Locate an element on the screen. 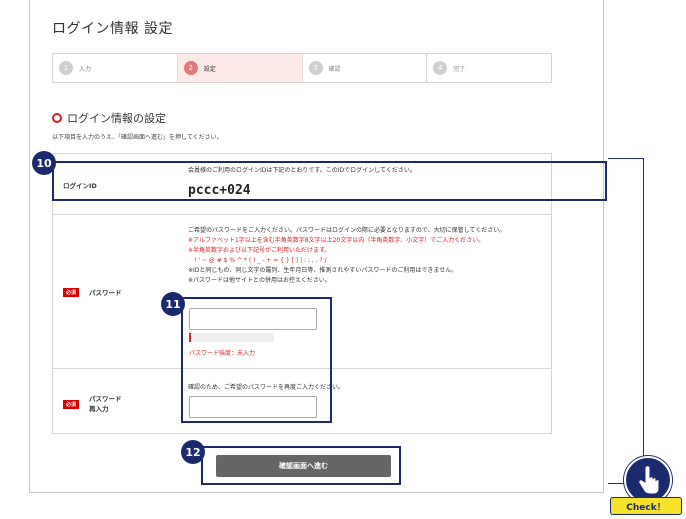 This screenshot has height=519, width=686. page-title: ログイン情報 設定 is located at coordinates (112, 29).